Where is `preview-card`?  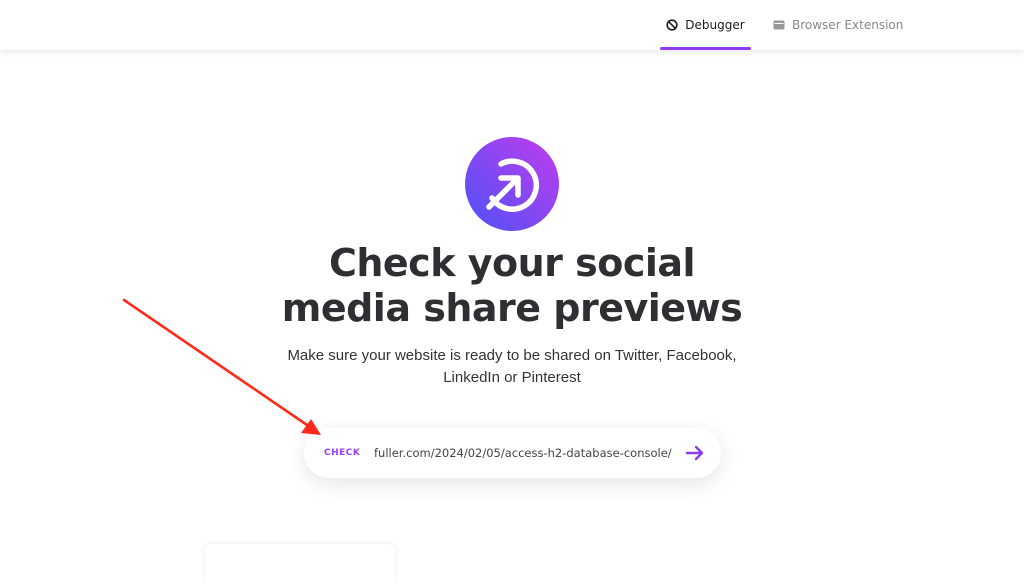
preview-card is located at coordinates (300, 564).